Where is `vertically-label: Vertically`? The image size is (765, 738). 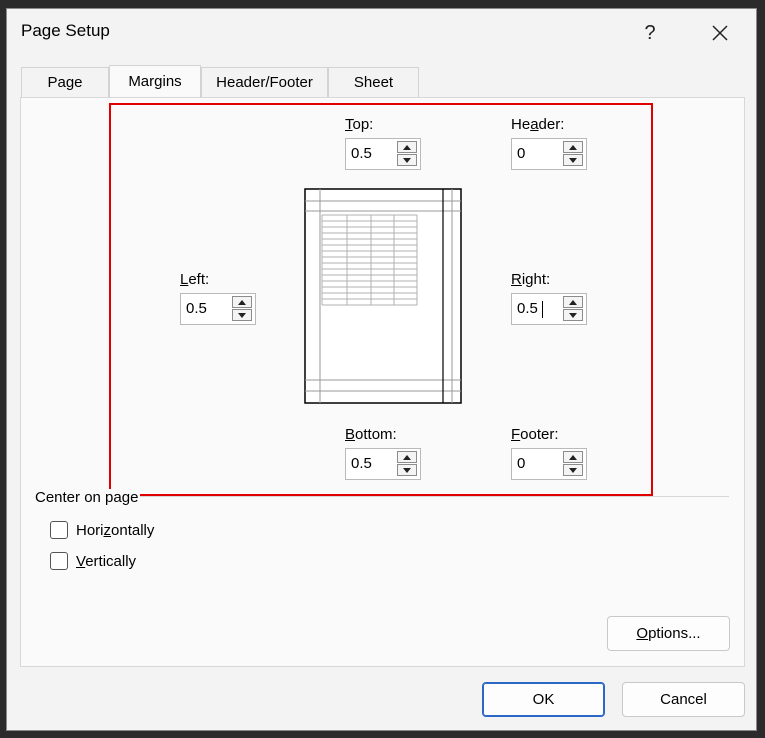 vertically-label: Vertically is located at coordinates (106, 561).